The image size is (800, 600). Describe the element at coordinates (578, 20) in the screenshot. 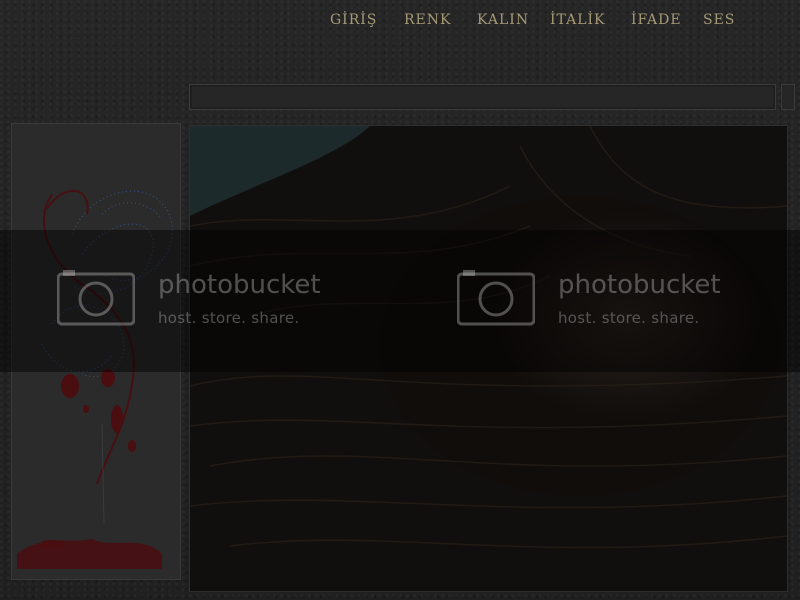

I see `menu-item-italik: İTALİK` at that location.